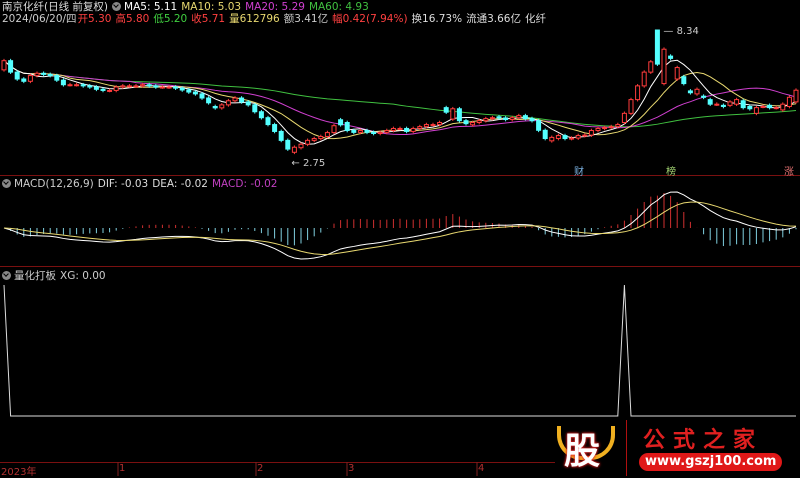 The height and width of the screenshot is (478, 800). I want to click on axis-label-month: 2, so click(260, 468).